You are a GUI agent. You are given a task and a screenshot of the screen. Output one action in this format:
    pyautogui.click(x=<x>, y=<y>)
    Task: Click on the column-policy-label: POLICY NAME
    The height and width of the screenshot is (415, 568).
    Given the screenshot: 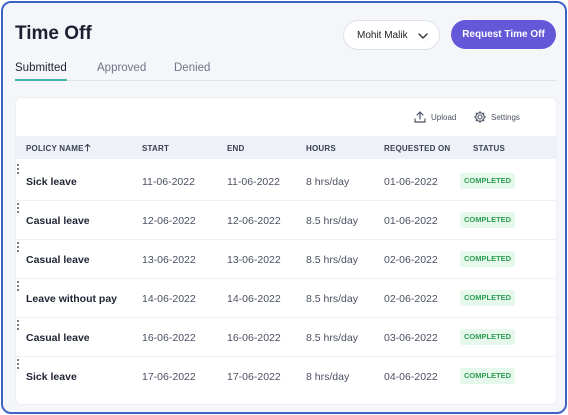 What is the action you would take?
    pyautogui.click(x=55, y=148)
    